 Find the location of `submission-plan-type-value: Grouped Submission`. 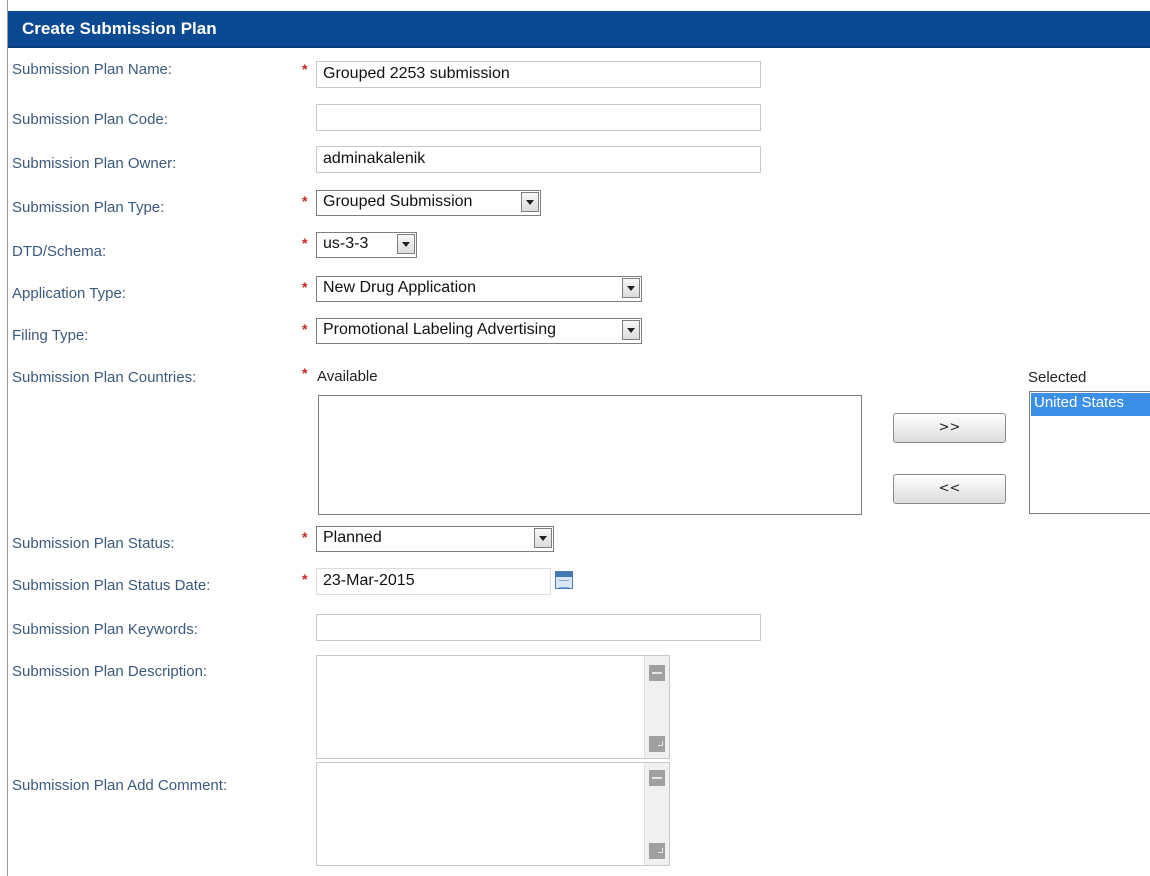

submission-plan-type-value: Grouped Submission is located at coordinates (398, 201).